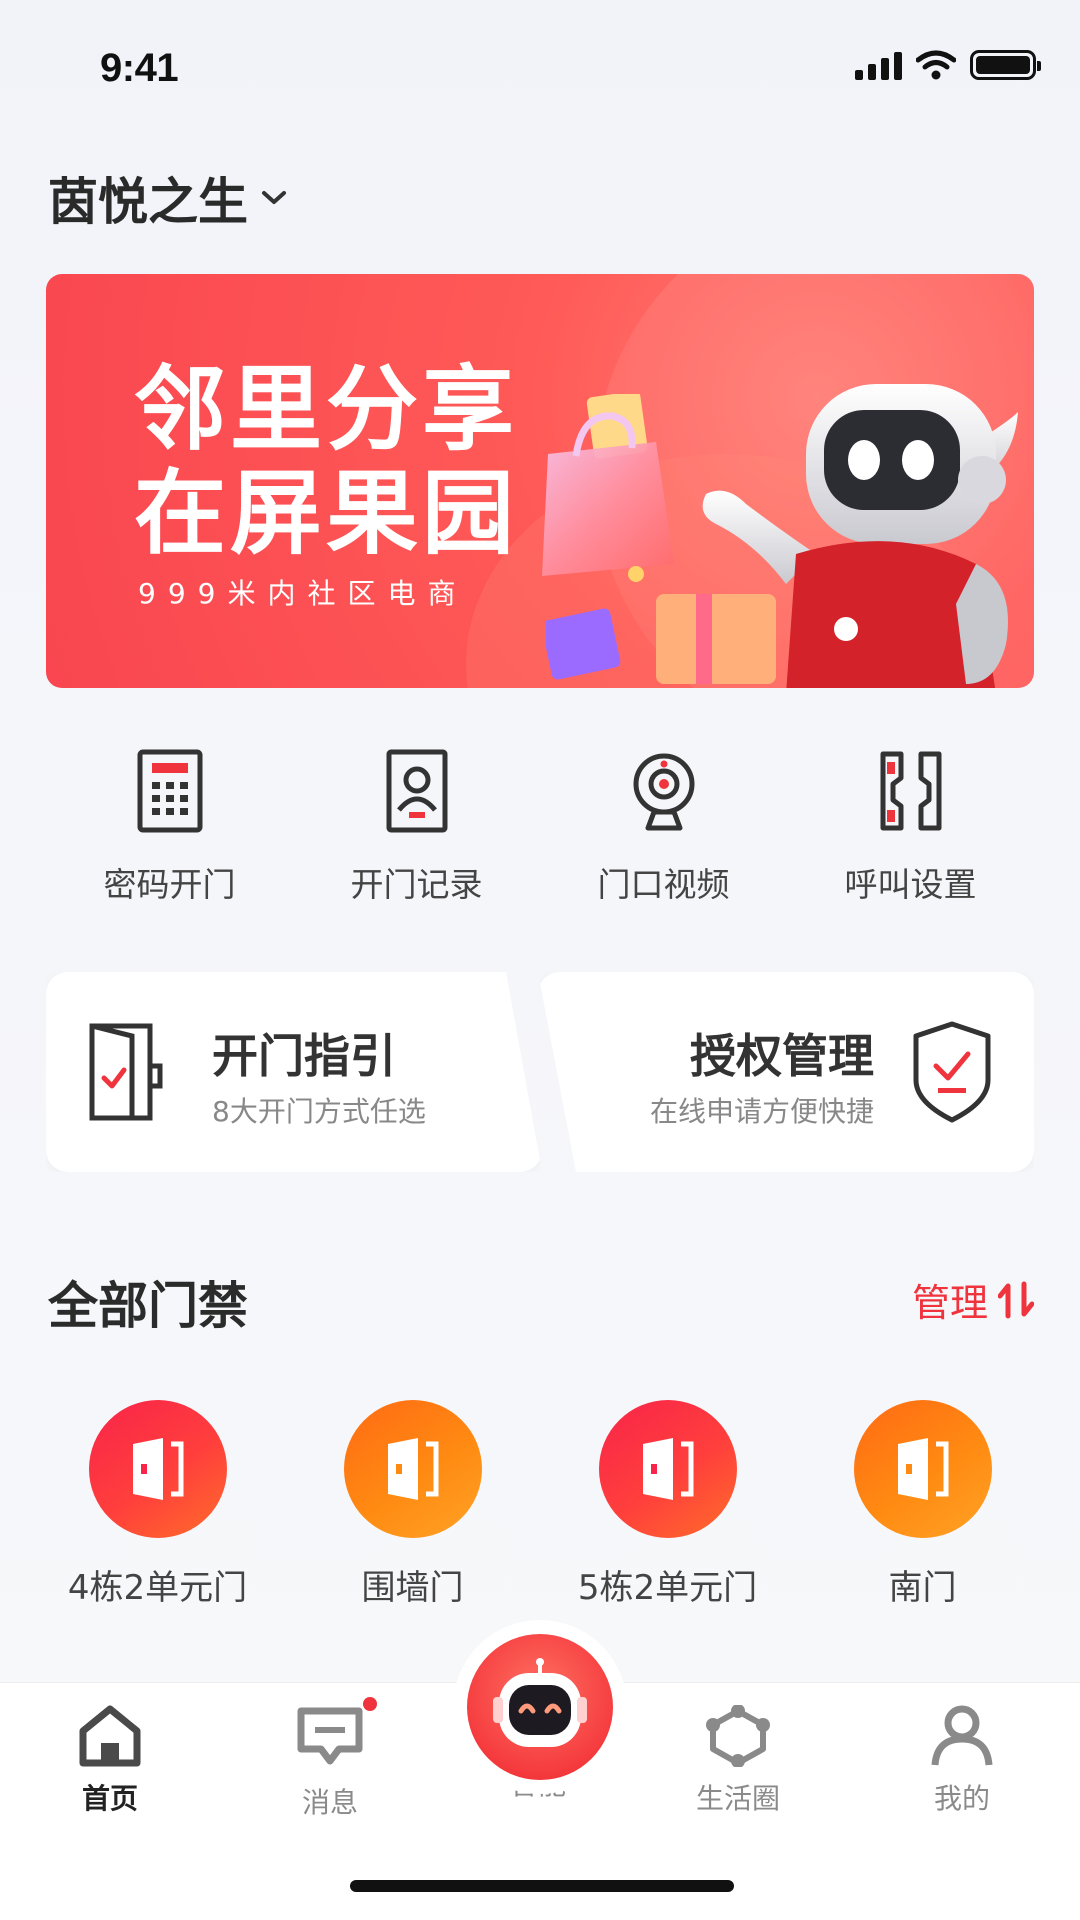 The image size is (1080, 1920). What do you see at coordinates (663, 792) in the screenshot?
I see `camera-icon` at bounding box center [663, 792].